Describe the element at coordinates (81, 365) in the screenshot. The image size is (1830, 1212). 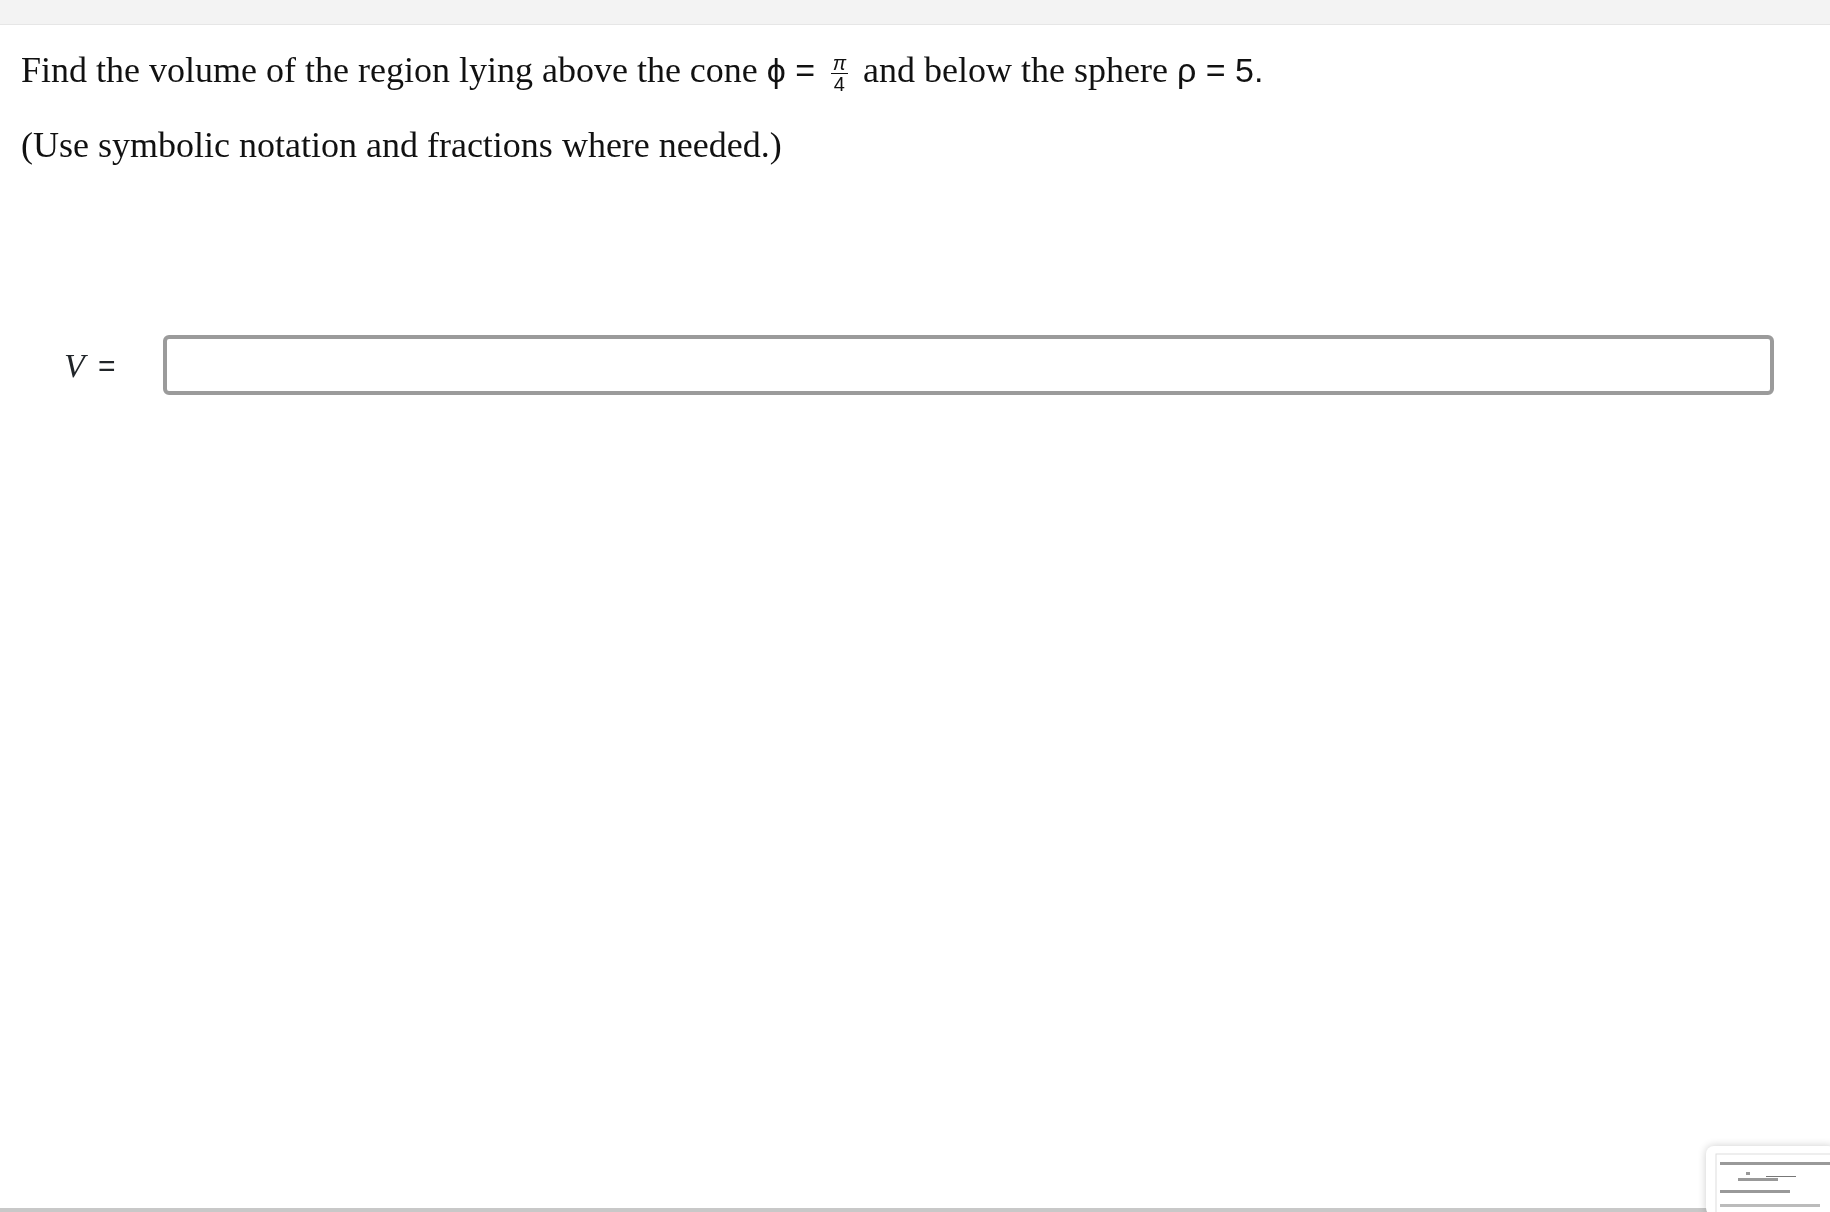
I see `variable-label: V` at that location.